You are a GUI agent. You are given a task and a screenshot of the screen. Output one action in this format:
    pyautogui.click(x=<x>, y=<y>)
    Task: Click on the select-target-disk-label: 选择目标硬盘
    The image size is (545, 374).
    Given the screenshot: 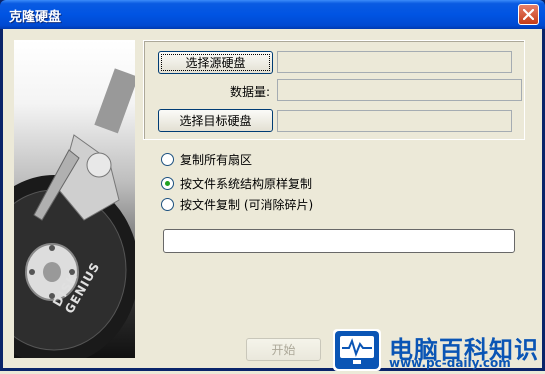 What is the action you would take?
    pyautogui.click(x=215, y=121)
    